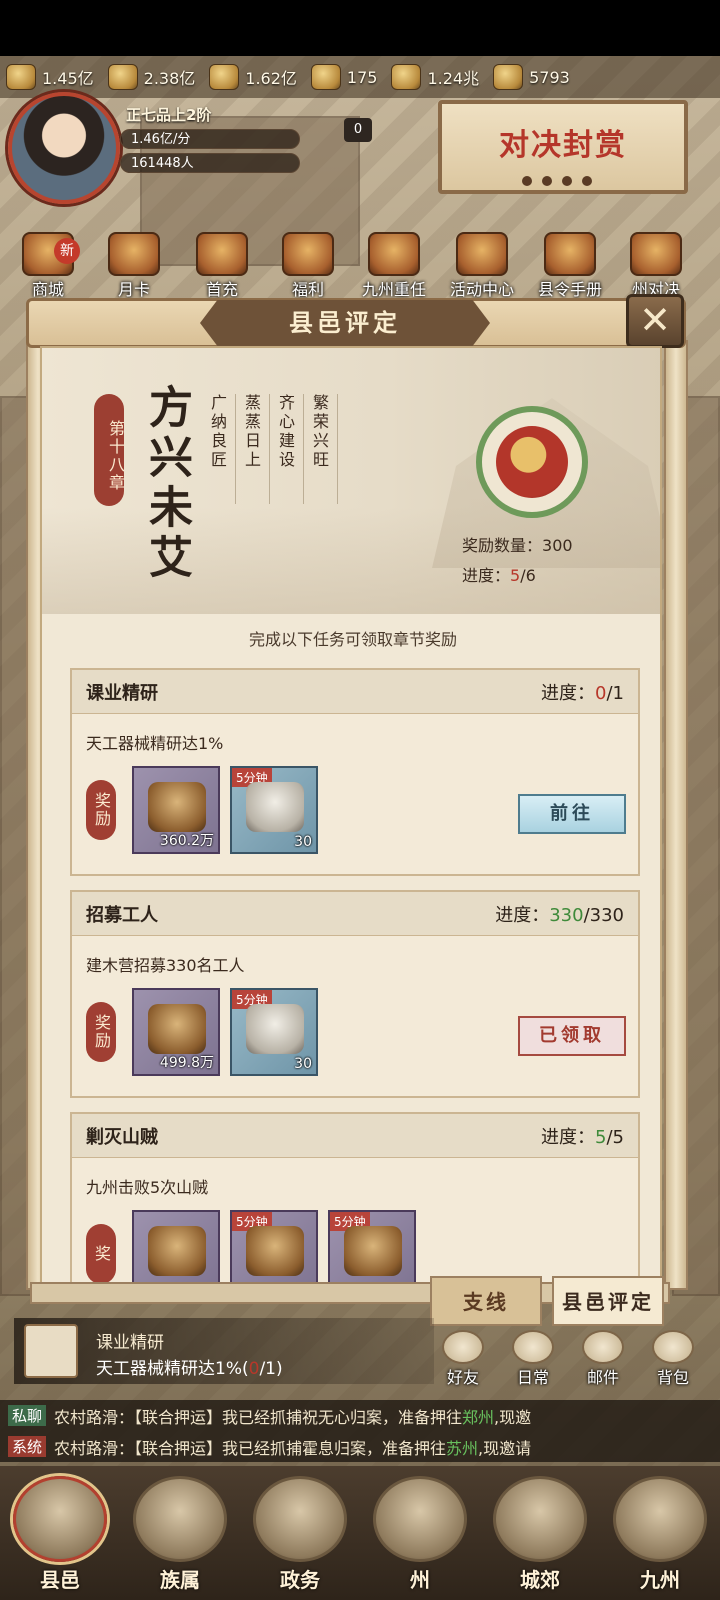  I want to click on nav-county: 县邑, so click(60, 1533).